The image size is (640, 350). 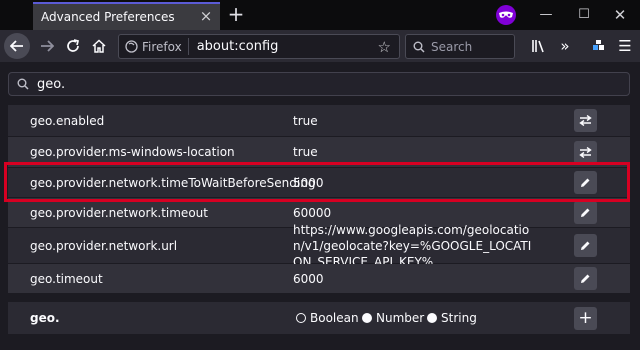 I want to click on bookmark-star-icon: ☆, so click(x=384, y=47).